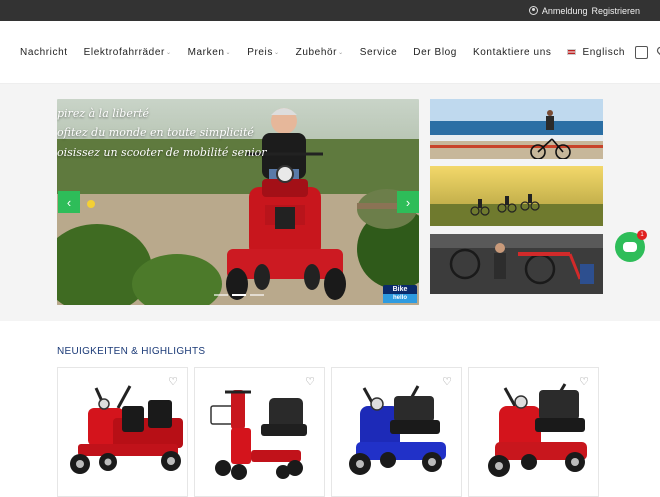  I want to click on hero-line-1: pirez à la liberté, so click(103, 113).